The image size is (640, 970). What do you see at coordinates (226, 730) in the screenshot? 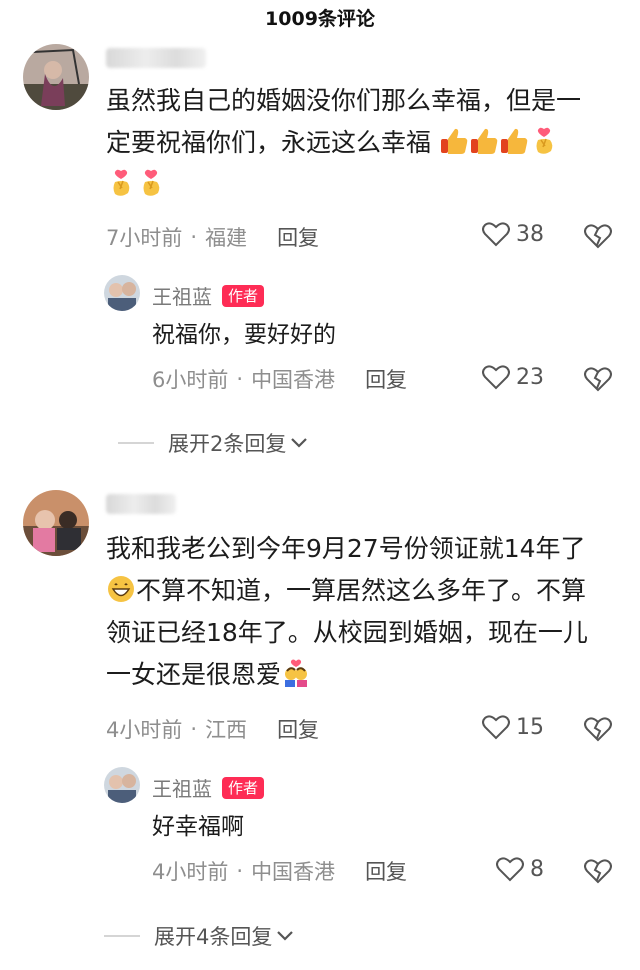
I see `comment-location: 江西` at bounding box center [226, 730].